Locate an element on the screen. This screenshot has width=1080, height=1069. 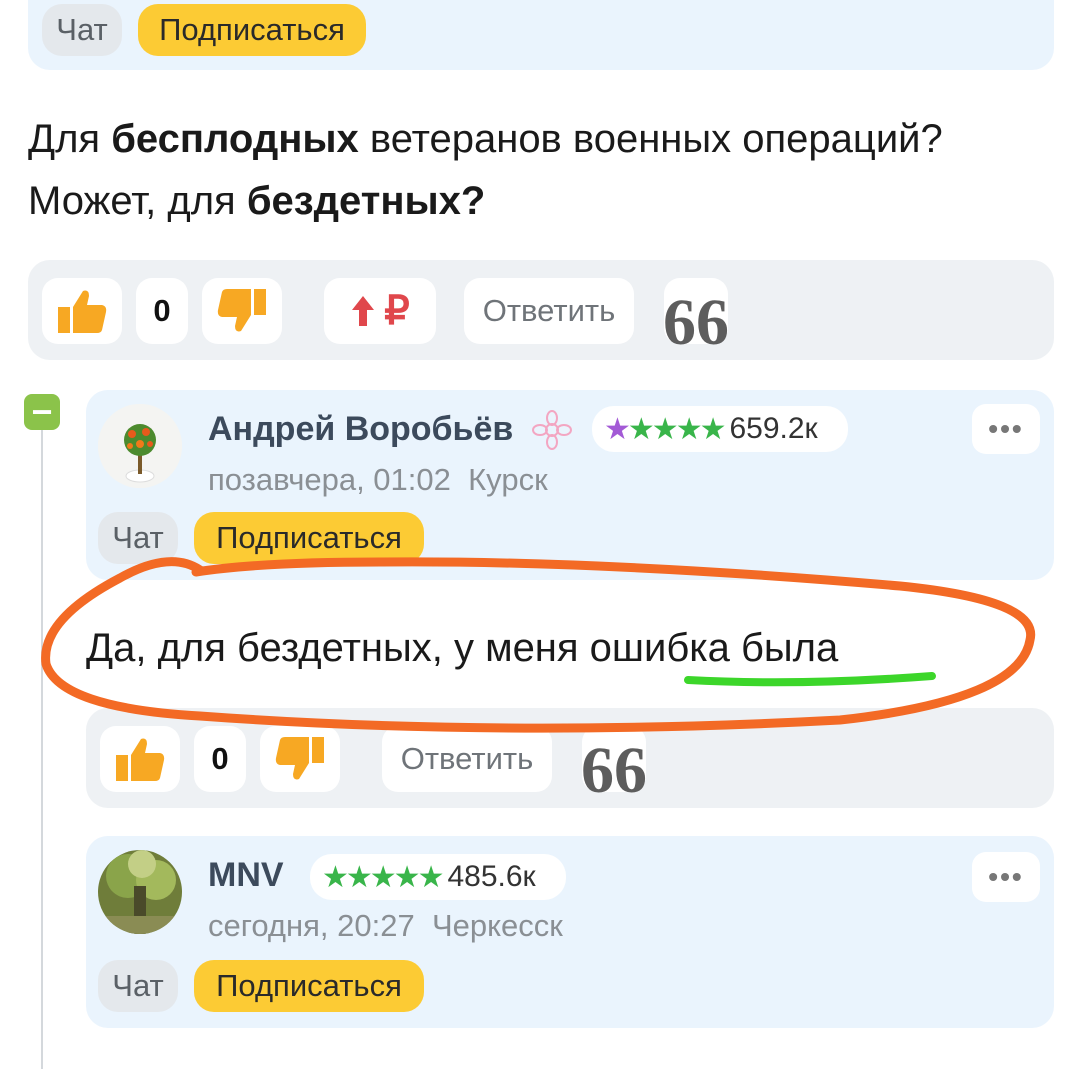
tree-avatar-icon is located at coordinates (140, 892).